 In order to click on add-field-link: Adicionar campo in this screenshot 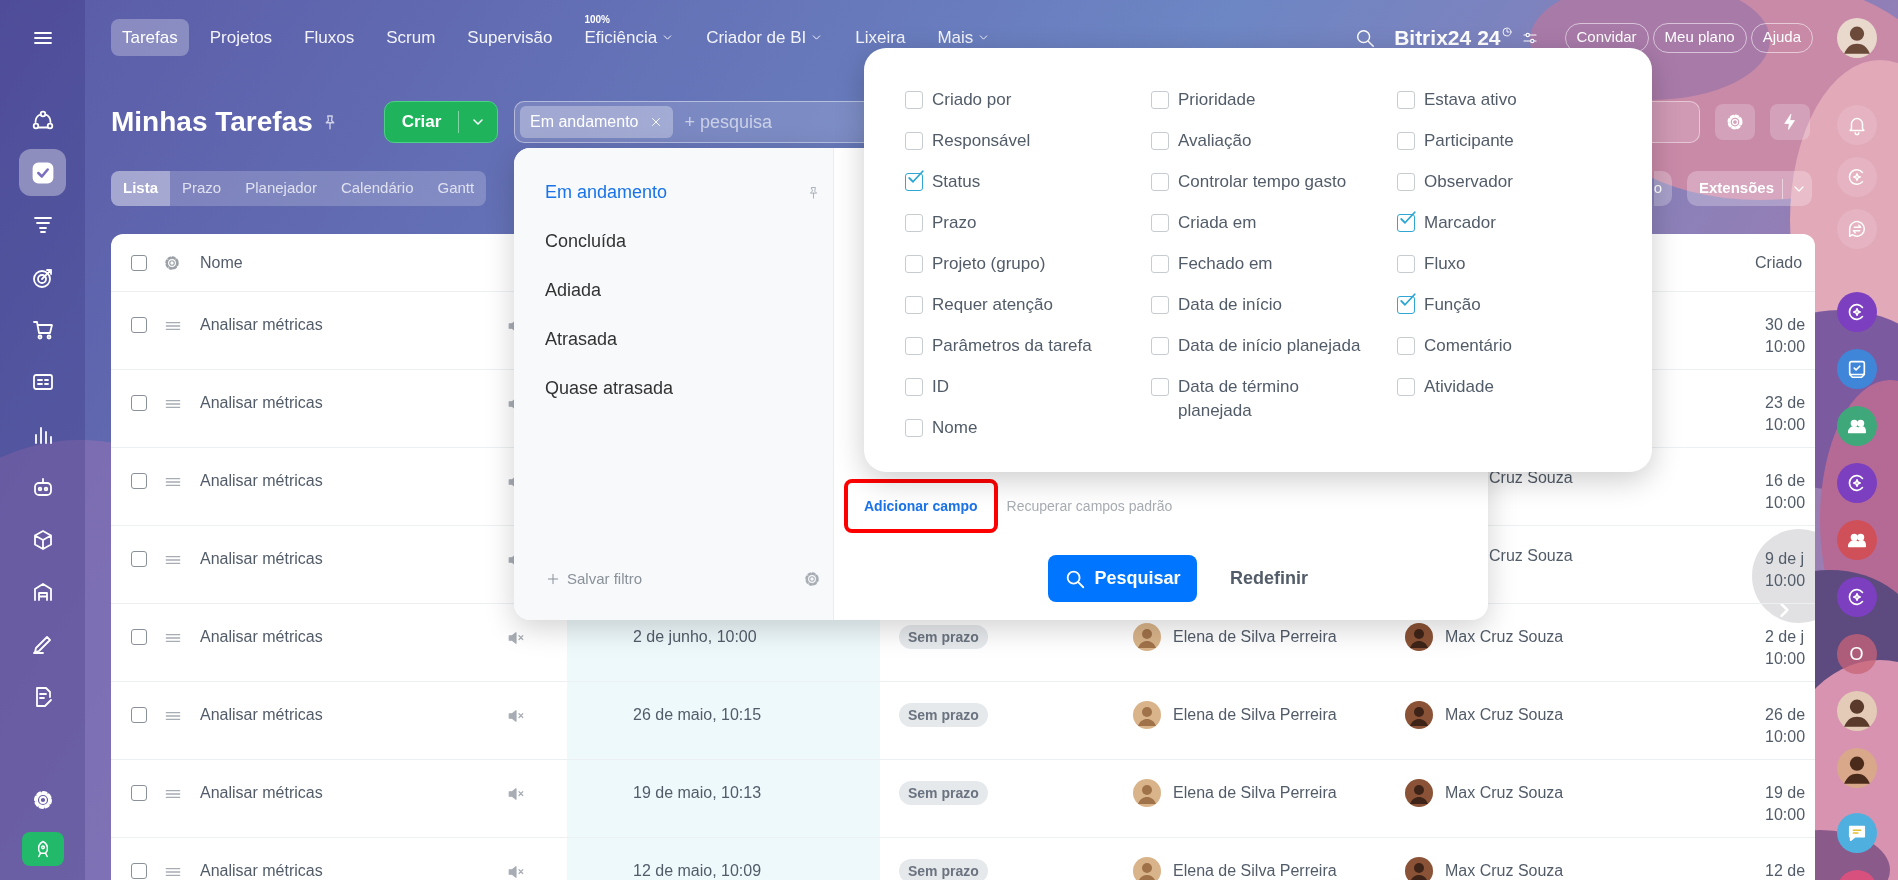, I will do `click(921, 506)`.